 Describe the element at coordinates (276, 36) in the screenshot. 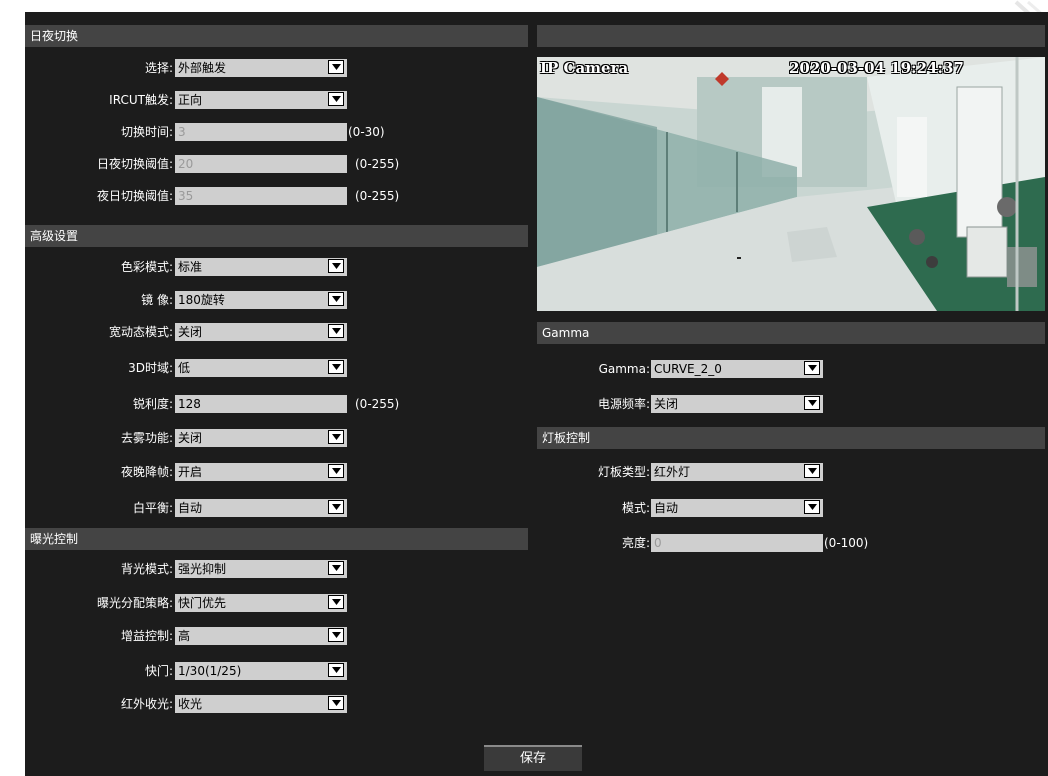

I see `section-daynight-header: 日夜切换` at that location.